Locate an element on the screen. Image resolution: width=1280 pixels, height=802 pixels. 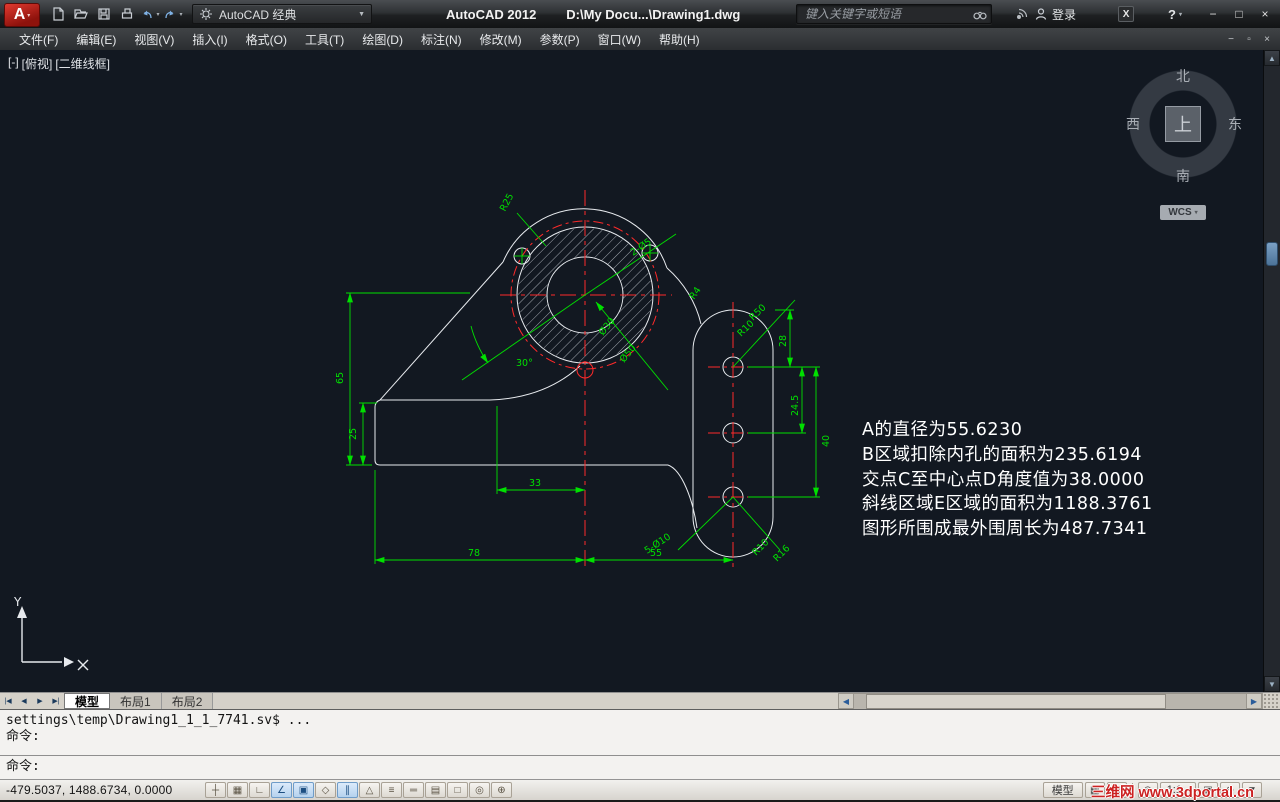
plot-button is located at coordinates (126, 14).